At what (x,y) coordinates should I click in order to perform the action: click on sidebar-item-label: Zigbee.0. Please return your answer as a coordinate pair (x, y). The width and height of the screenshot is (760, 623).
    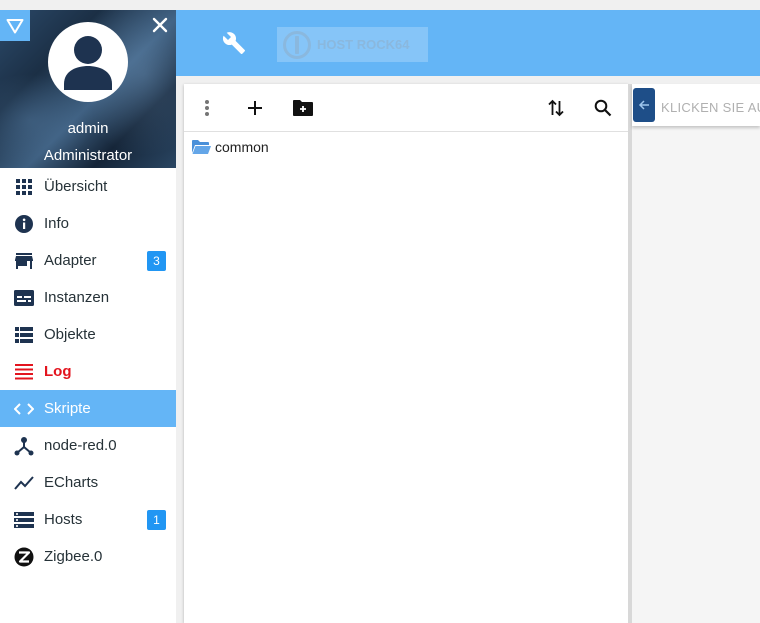
    Looking at the image, I should click on (73, 556).